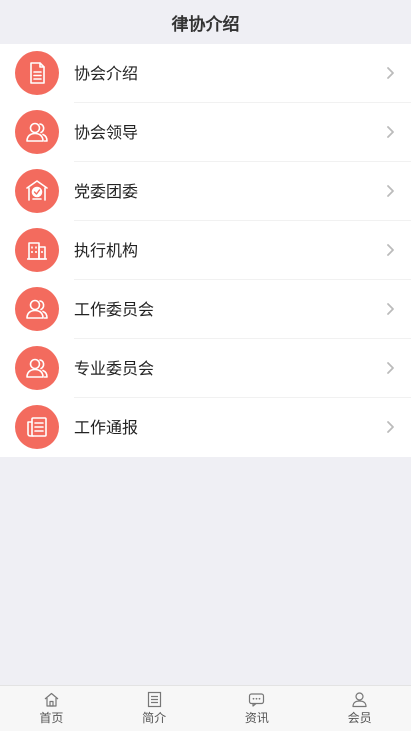  What do you see at coordinates (154, 699) in the screenshot?
I see `list-icon` at bounding box center [154, 699].